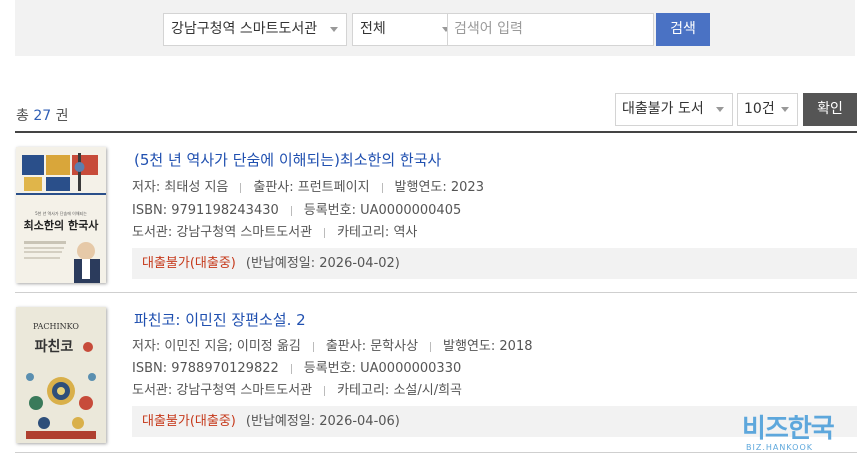 The width and height of the screenshot is (860, 458). Describe the element at coordinates (663, 109) in the screenshot. I see `status-filter-value: 대출불가 도서` at that location.